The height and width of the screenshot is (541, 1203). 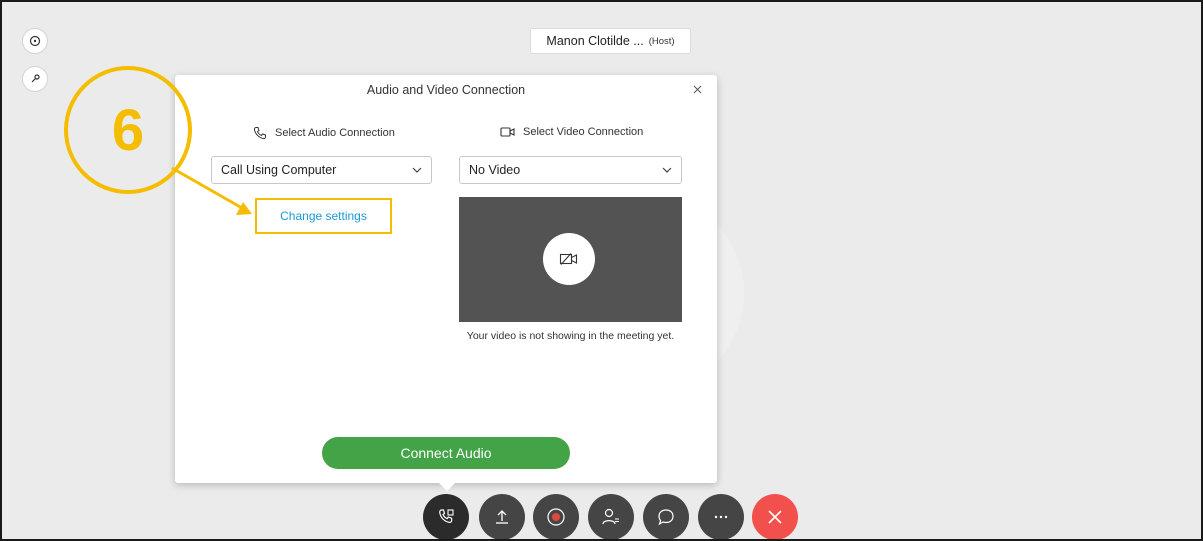 I want to click on video-preview-circle, so click(x=569, y=259).